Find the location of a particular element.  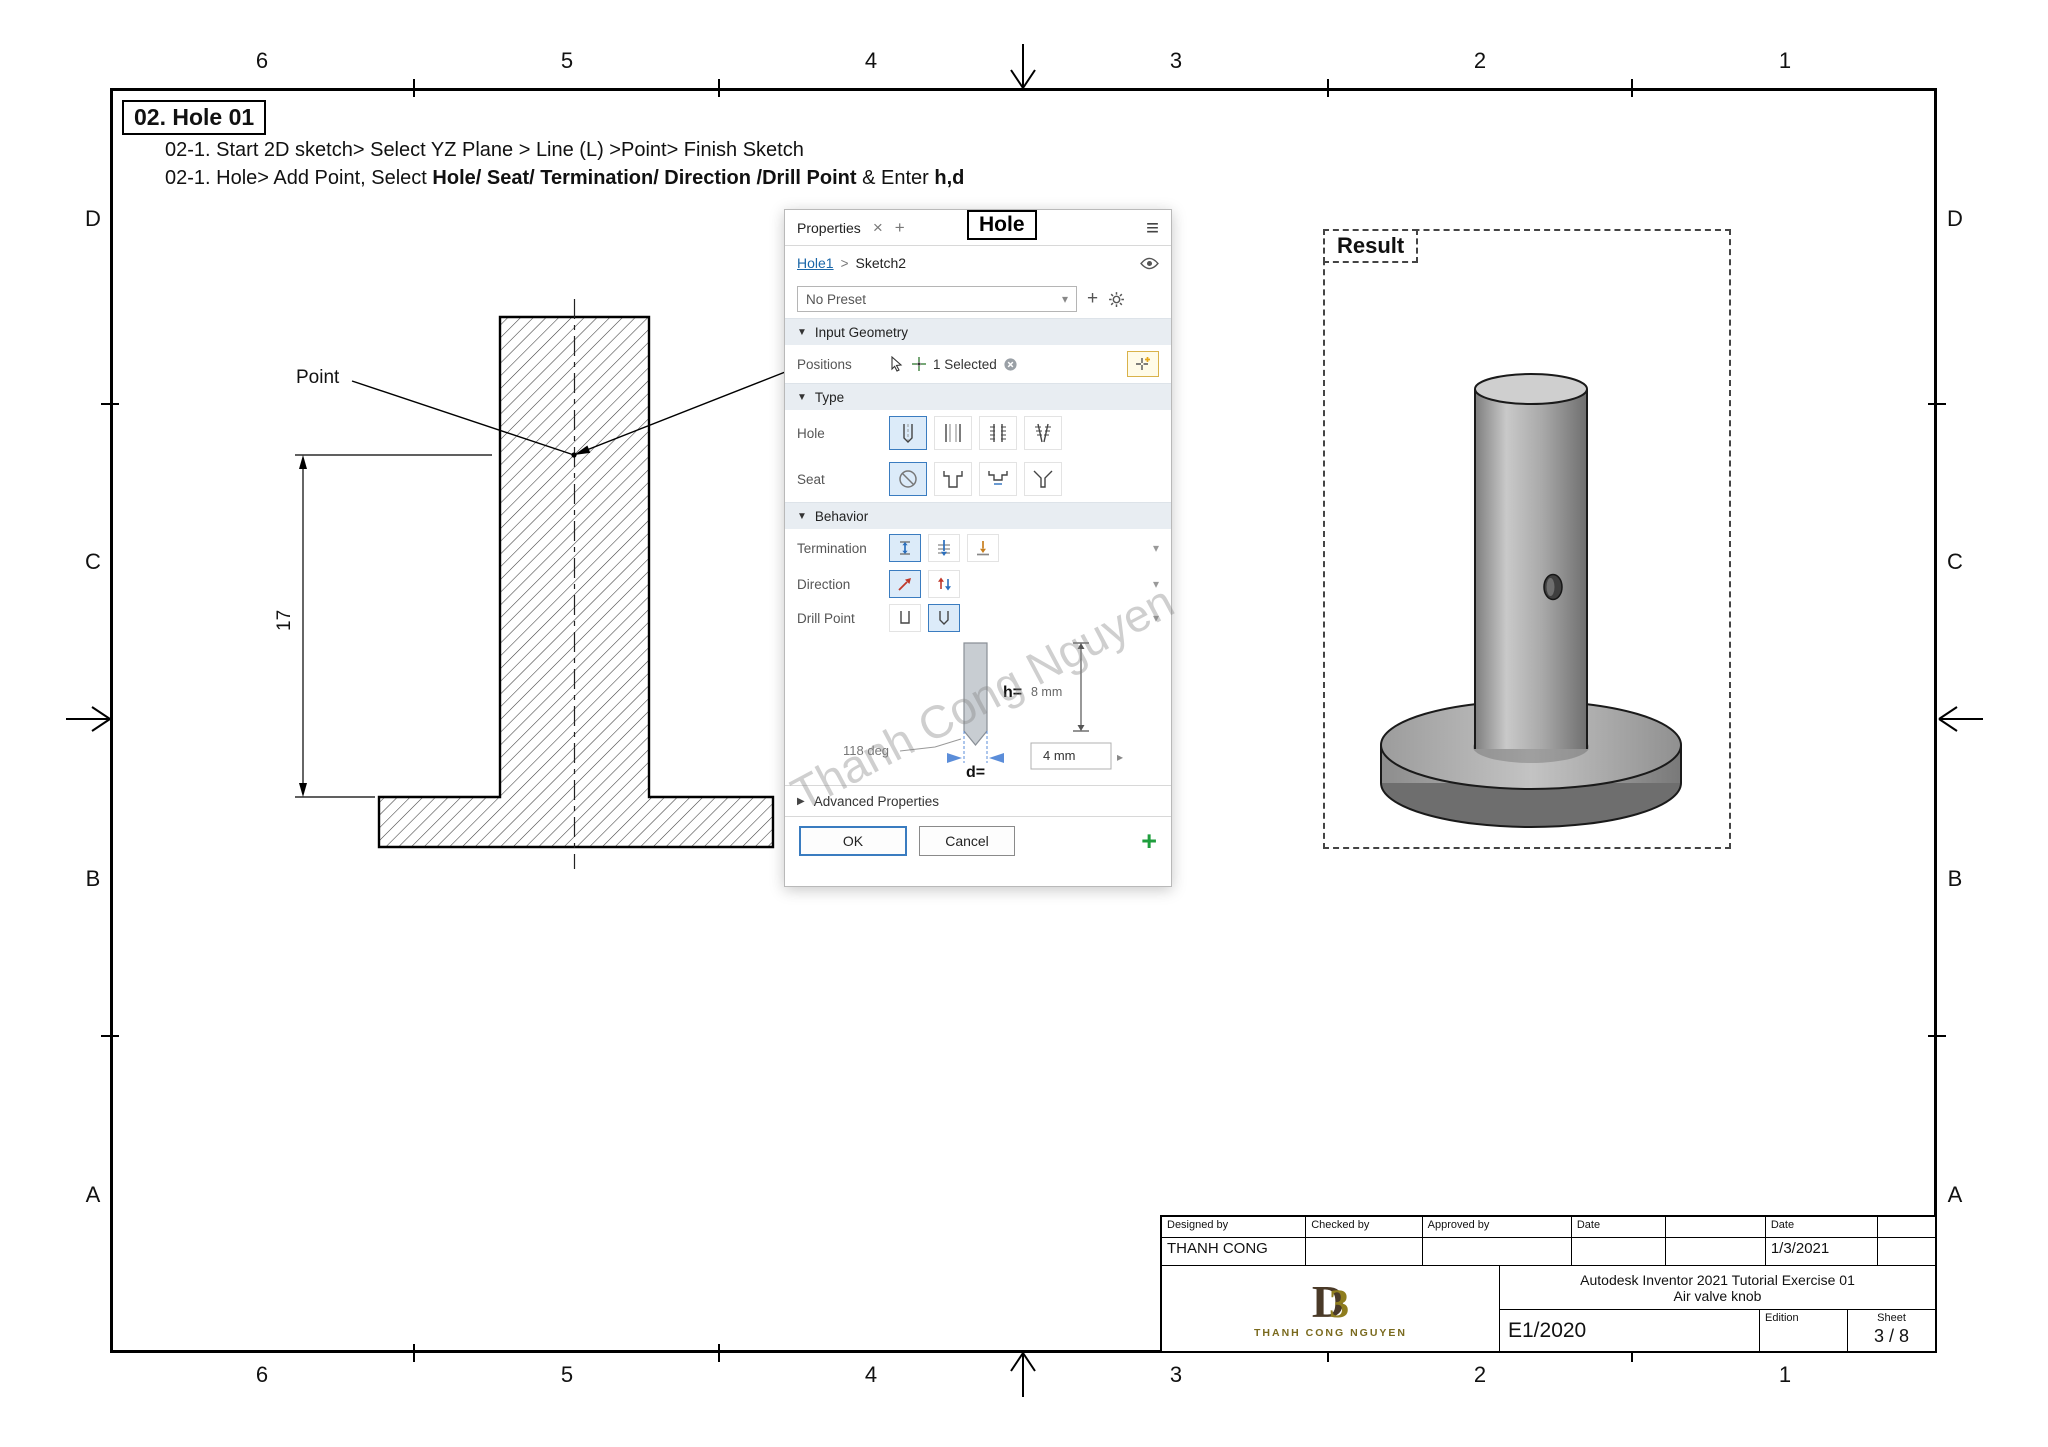

title-block-values-row: THANH CONG 1/3/2021 is located at coordinates (1548, 1252).